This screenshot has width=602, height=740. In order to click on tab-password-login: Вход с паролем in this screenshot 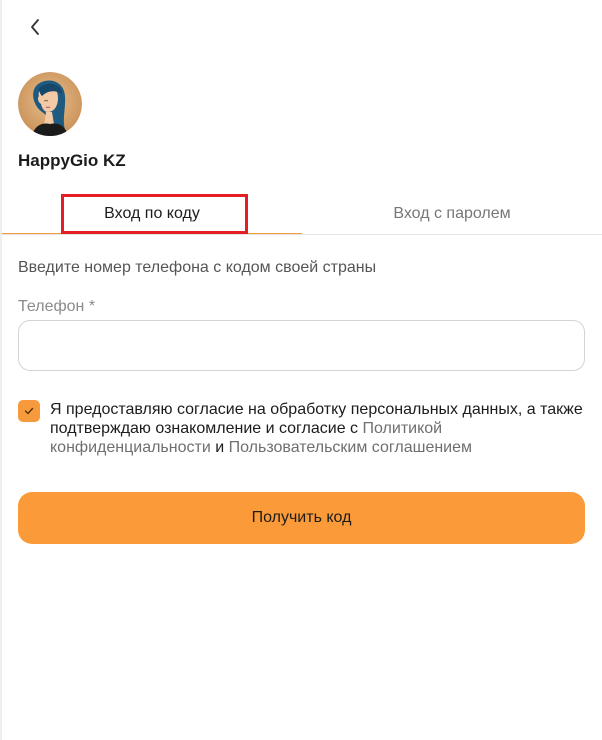, I will do `click(452, 214)`.